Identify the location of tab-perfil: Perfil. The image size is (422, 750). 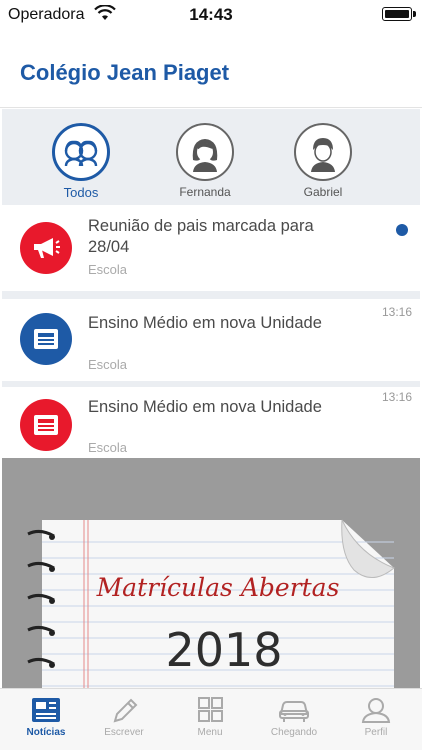
(376, 717).